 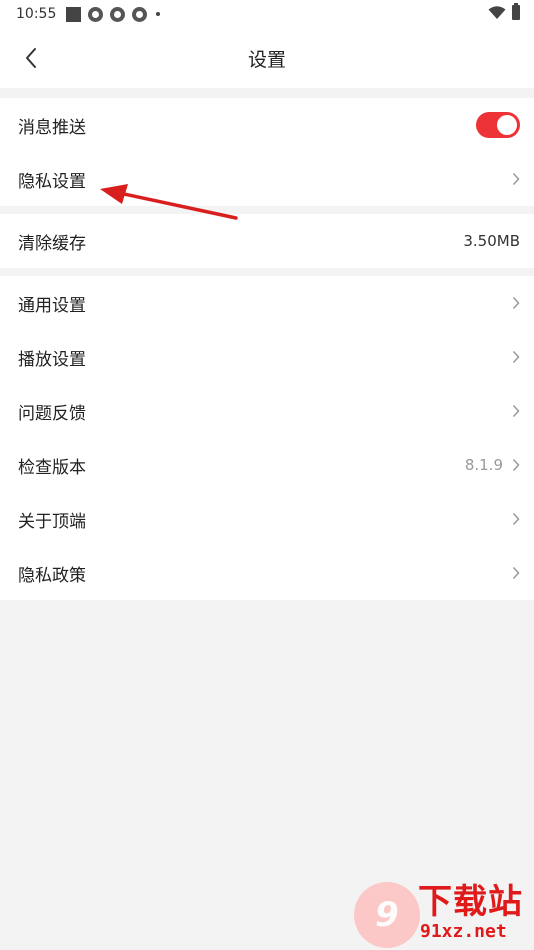 I want to click on wifi-icon, so click(x=497, y=12).